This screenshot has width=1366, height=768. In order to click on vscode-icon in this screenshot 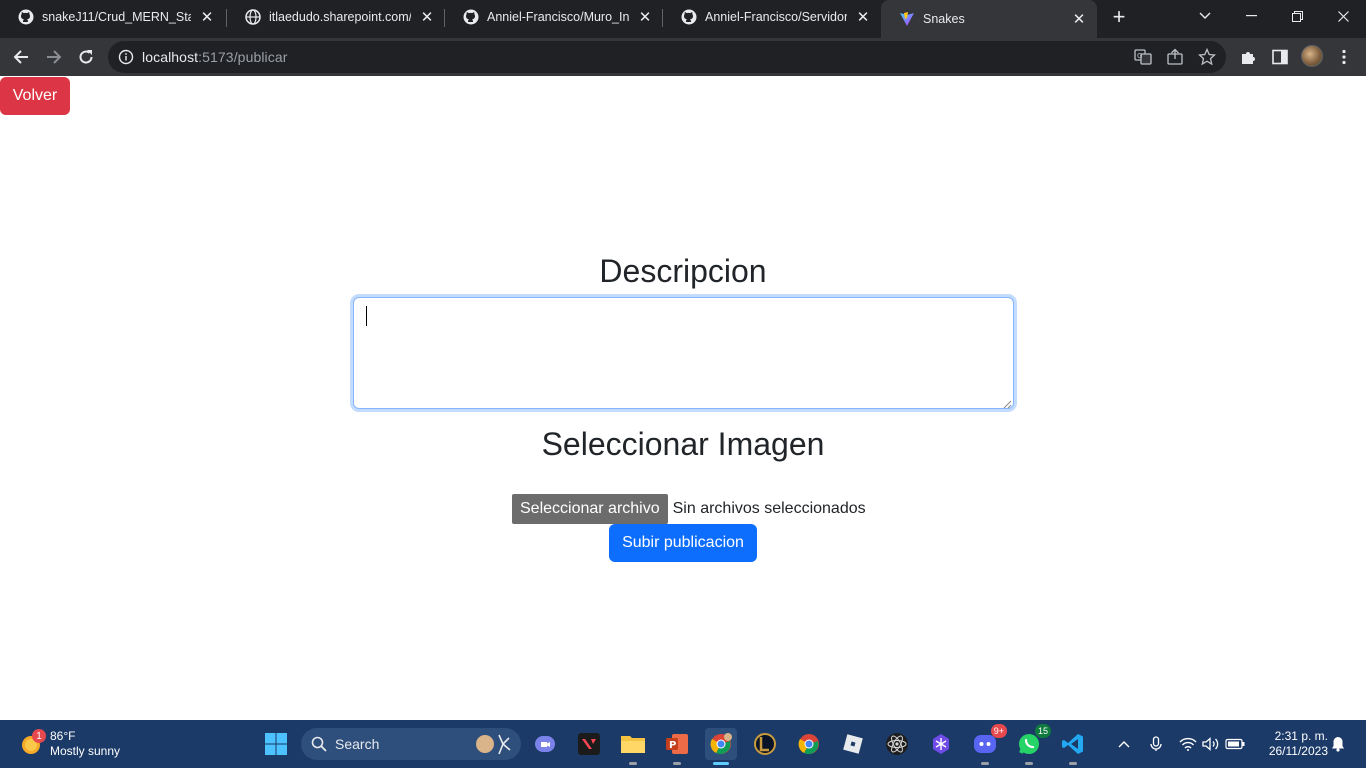, I will do `click(1073, 746)`.